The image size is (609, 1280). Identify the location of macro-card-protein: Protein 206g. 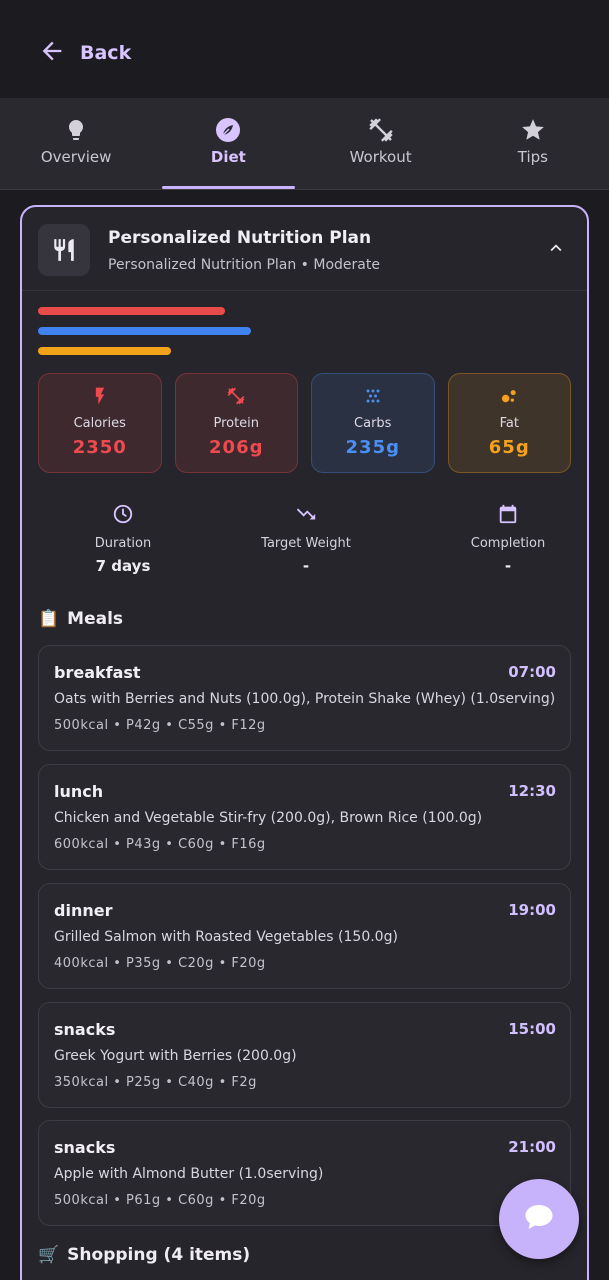
(236, 423).